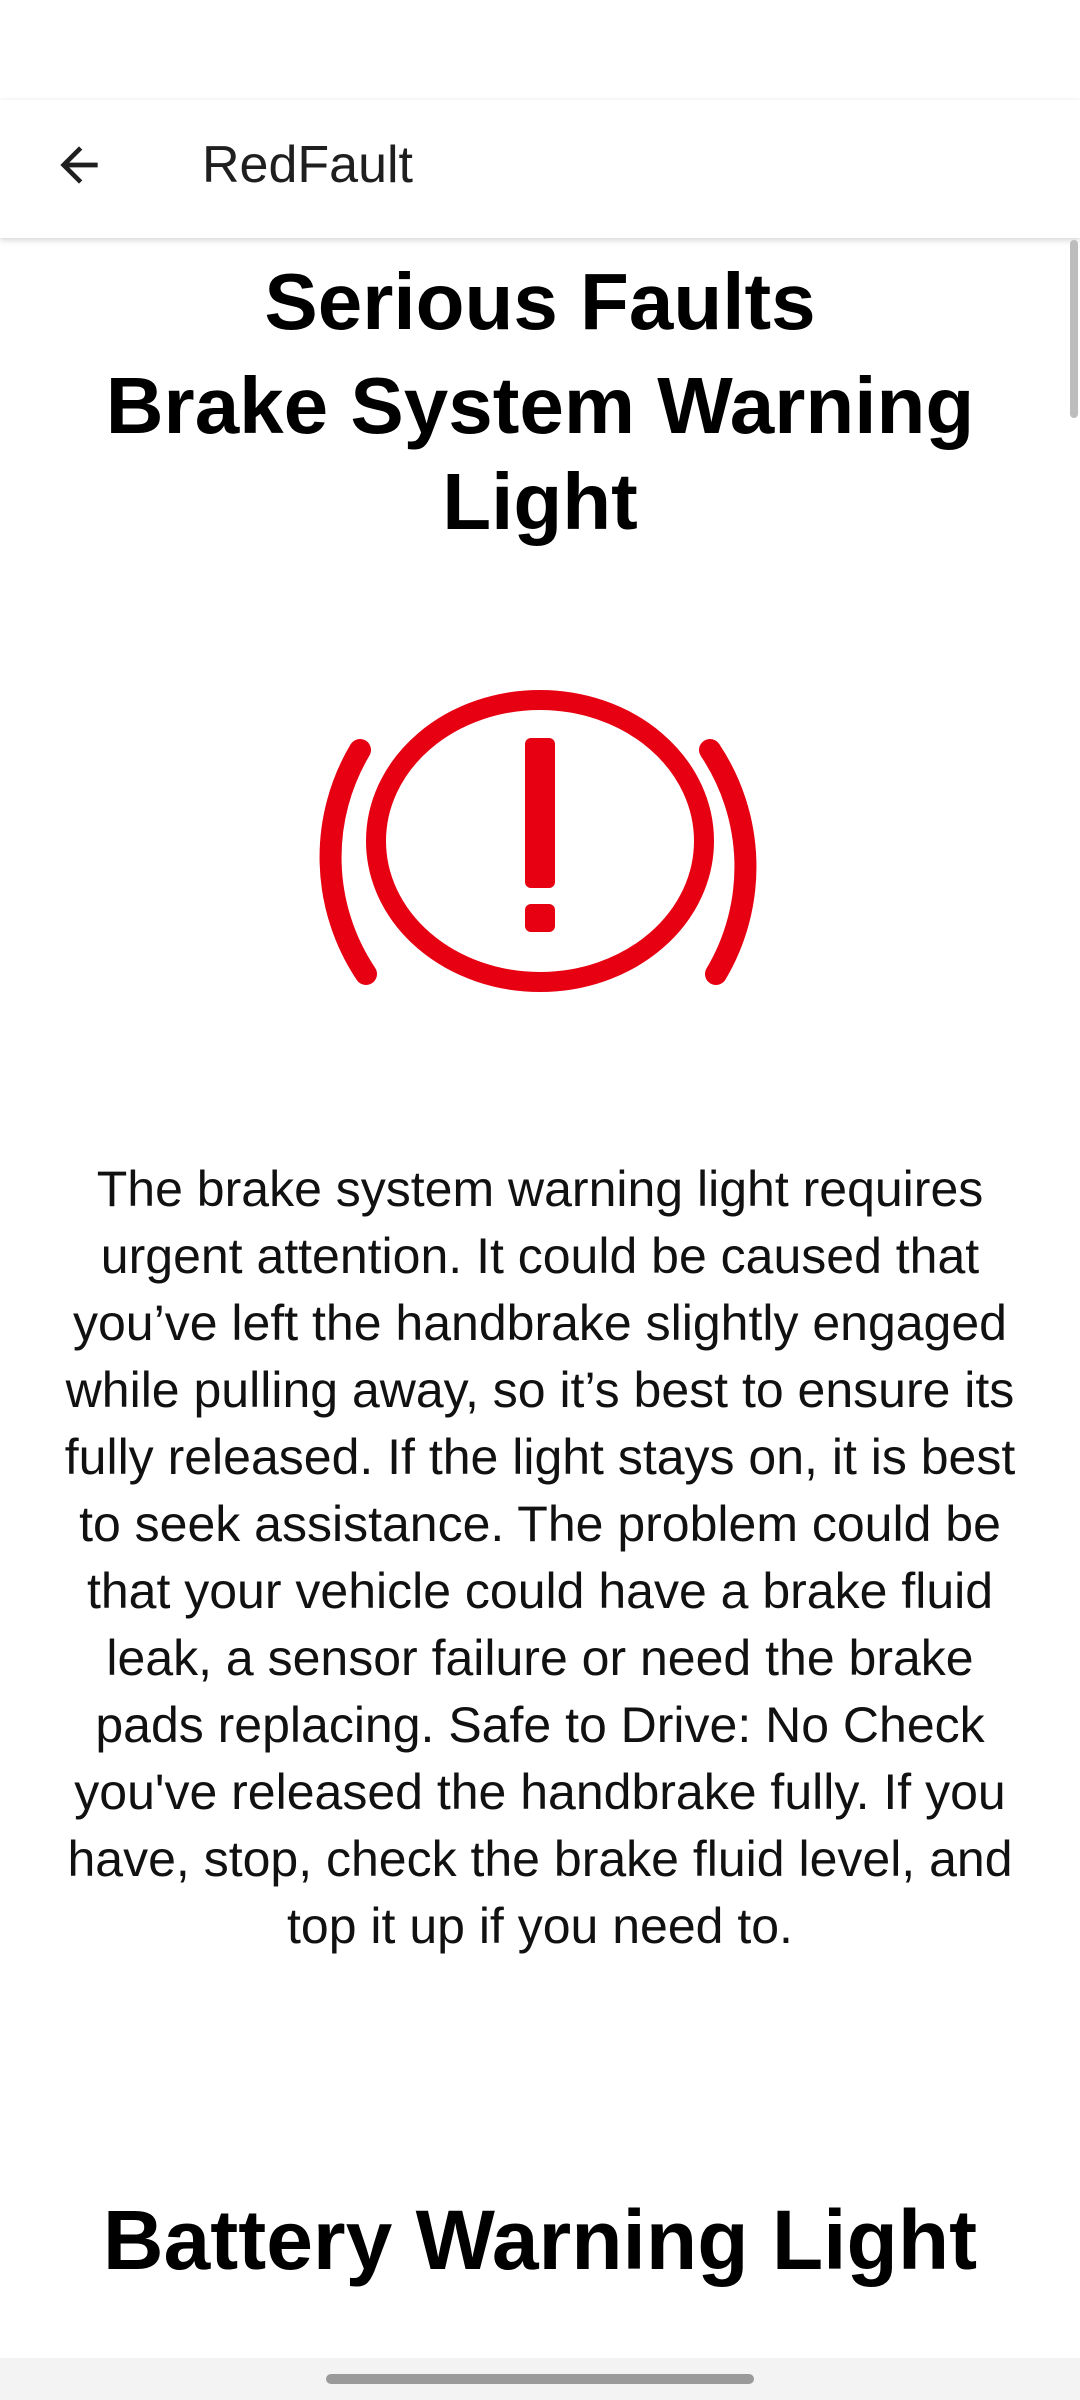 The image size is (1080, 2400). I want to click on status-bar, so click(540, 50).